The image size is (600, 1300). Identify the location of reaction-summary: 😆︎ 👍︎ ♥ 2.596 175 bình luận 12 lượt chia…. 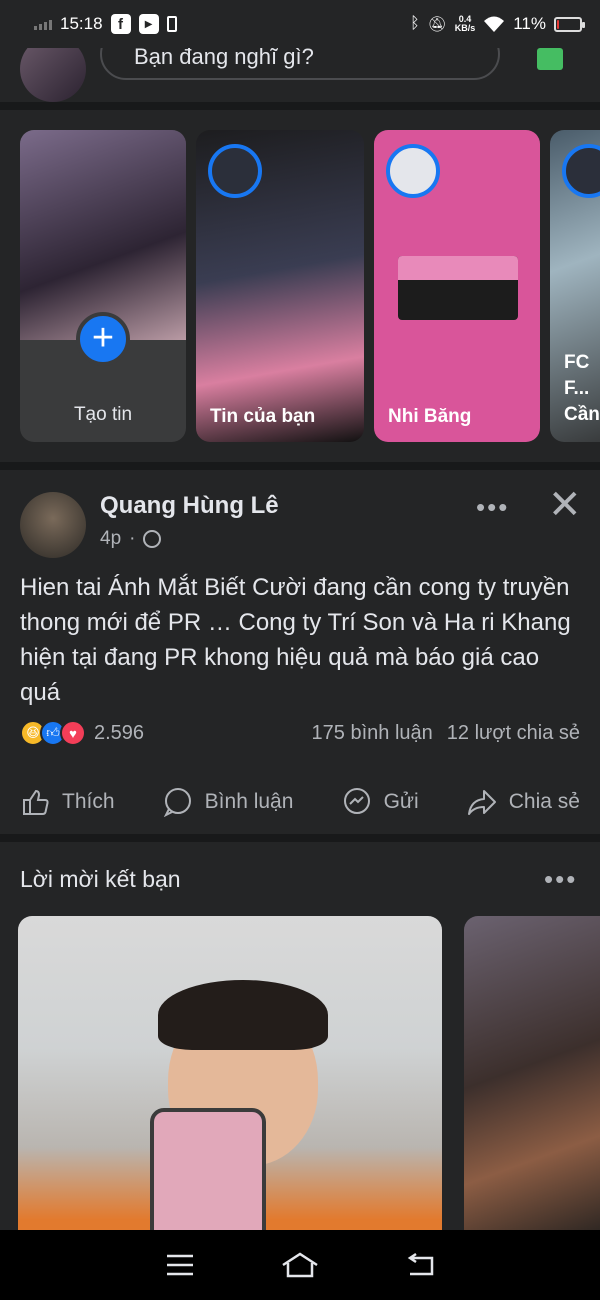
(300, 733).